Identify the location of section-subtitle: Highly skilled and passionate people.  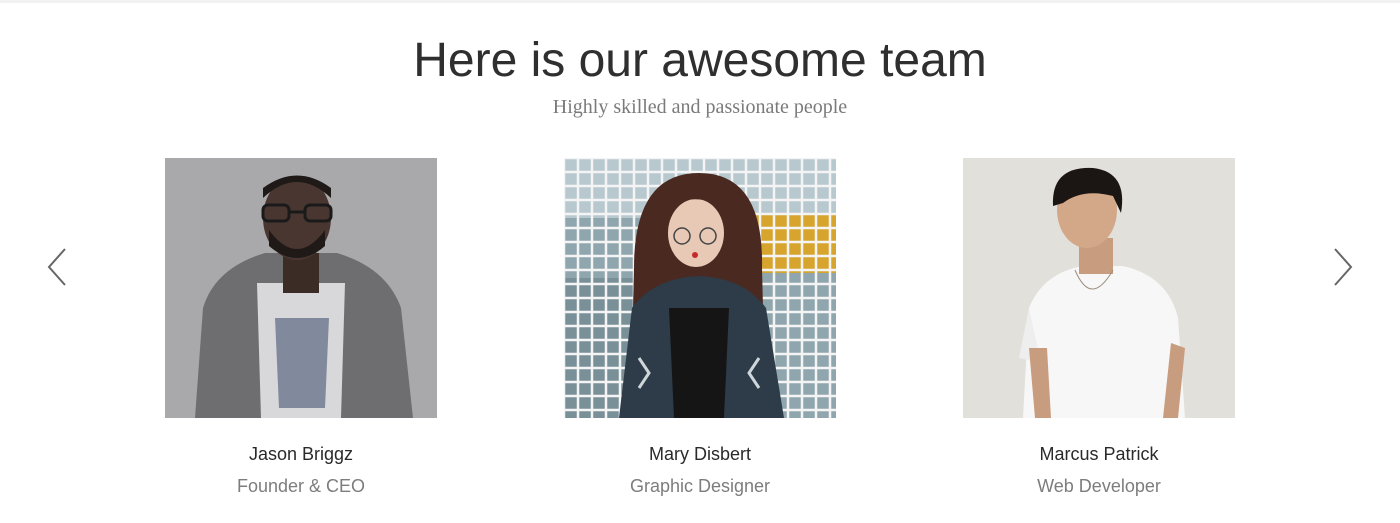
(700, 107).